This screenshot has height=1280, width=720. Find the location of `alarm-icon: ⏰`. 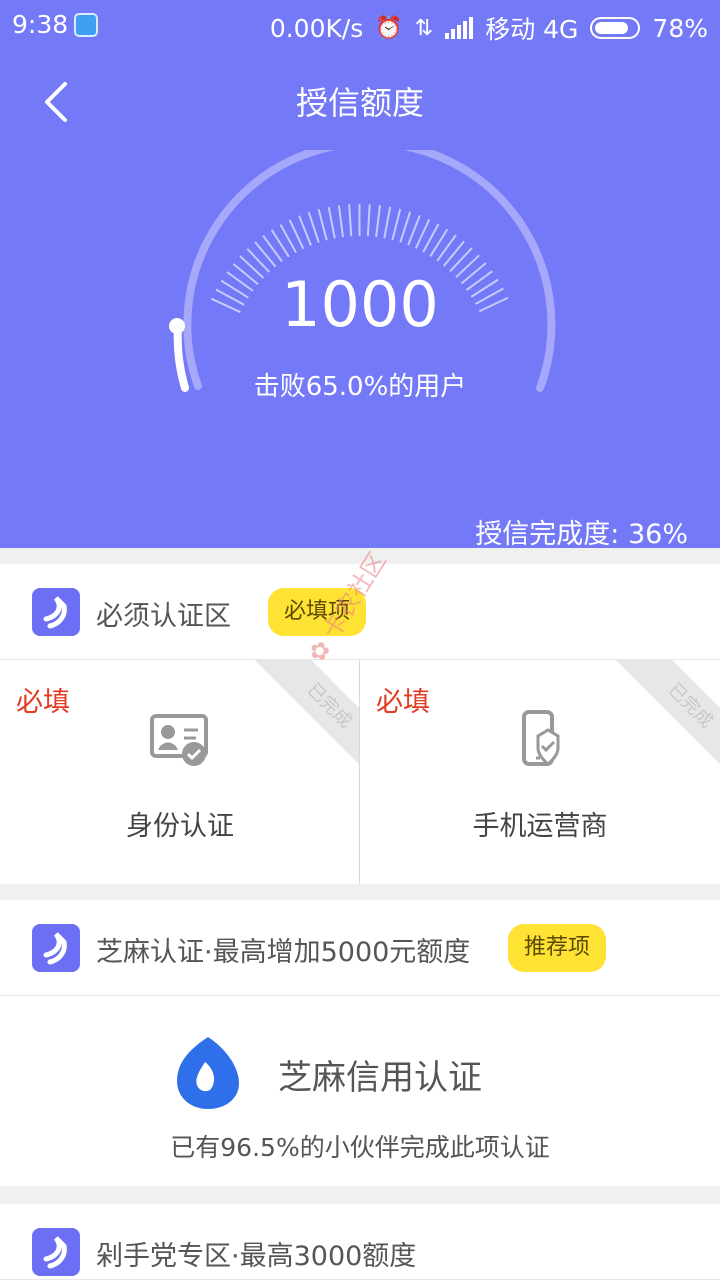

alarm-icon: ⏰ is located at coordinates (389, 28).